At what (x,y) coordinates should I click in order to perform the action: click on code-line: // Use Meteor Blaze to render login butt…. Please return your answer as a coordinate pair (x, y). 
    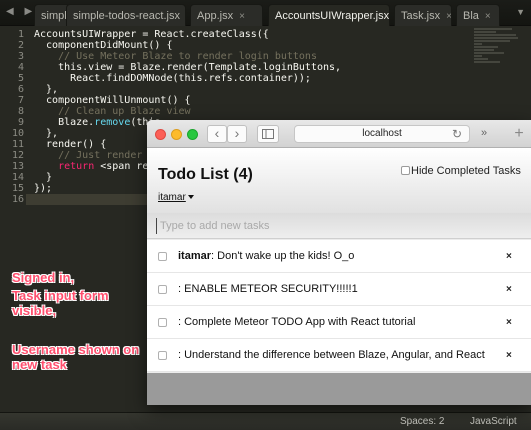
    Looking at the image, I should click on (175, 56).